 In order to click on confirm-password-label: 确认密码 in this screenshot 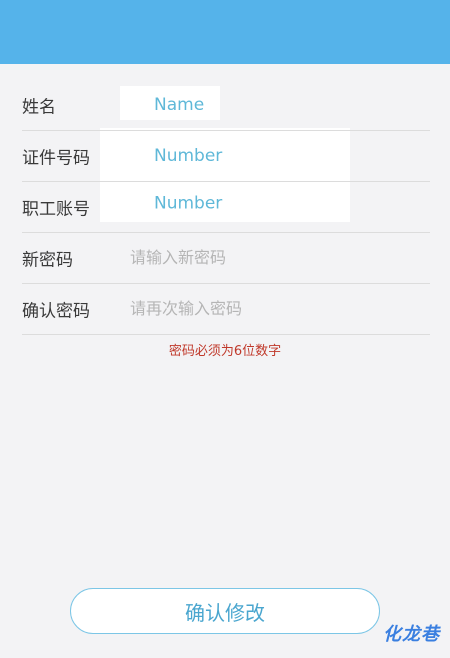, I will do `click(56, 311)`.